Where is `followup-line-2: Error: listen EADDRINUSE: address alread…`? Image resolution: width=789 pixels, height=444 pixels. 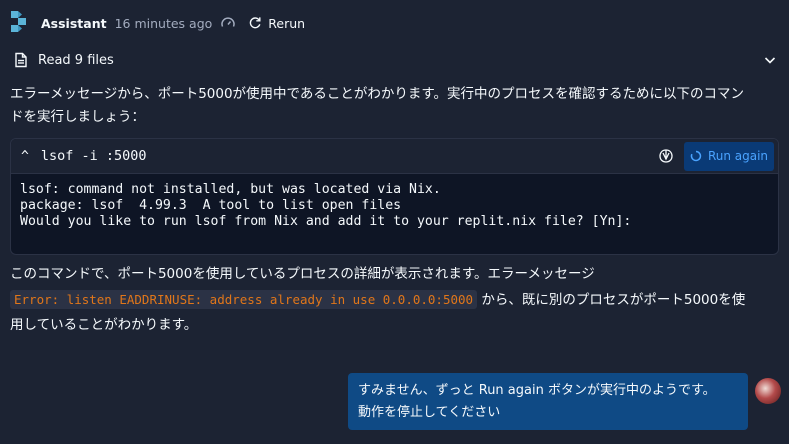 followup-line-2: Error: listen EADDRINUSE: address alread… is located at coordinates (392, 300).